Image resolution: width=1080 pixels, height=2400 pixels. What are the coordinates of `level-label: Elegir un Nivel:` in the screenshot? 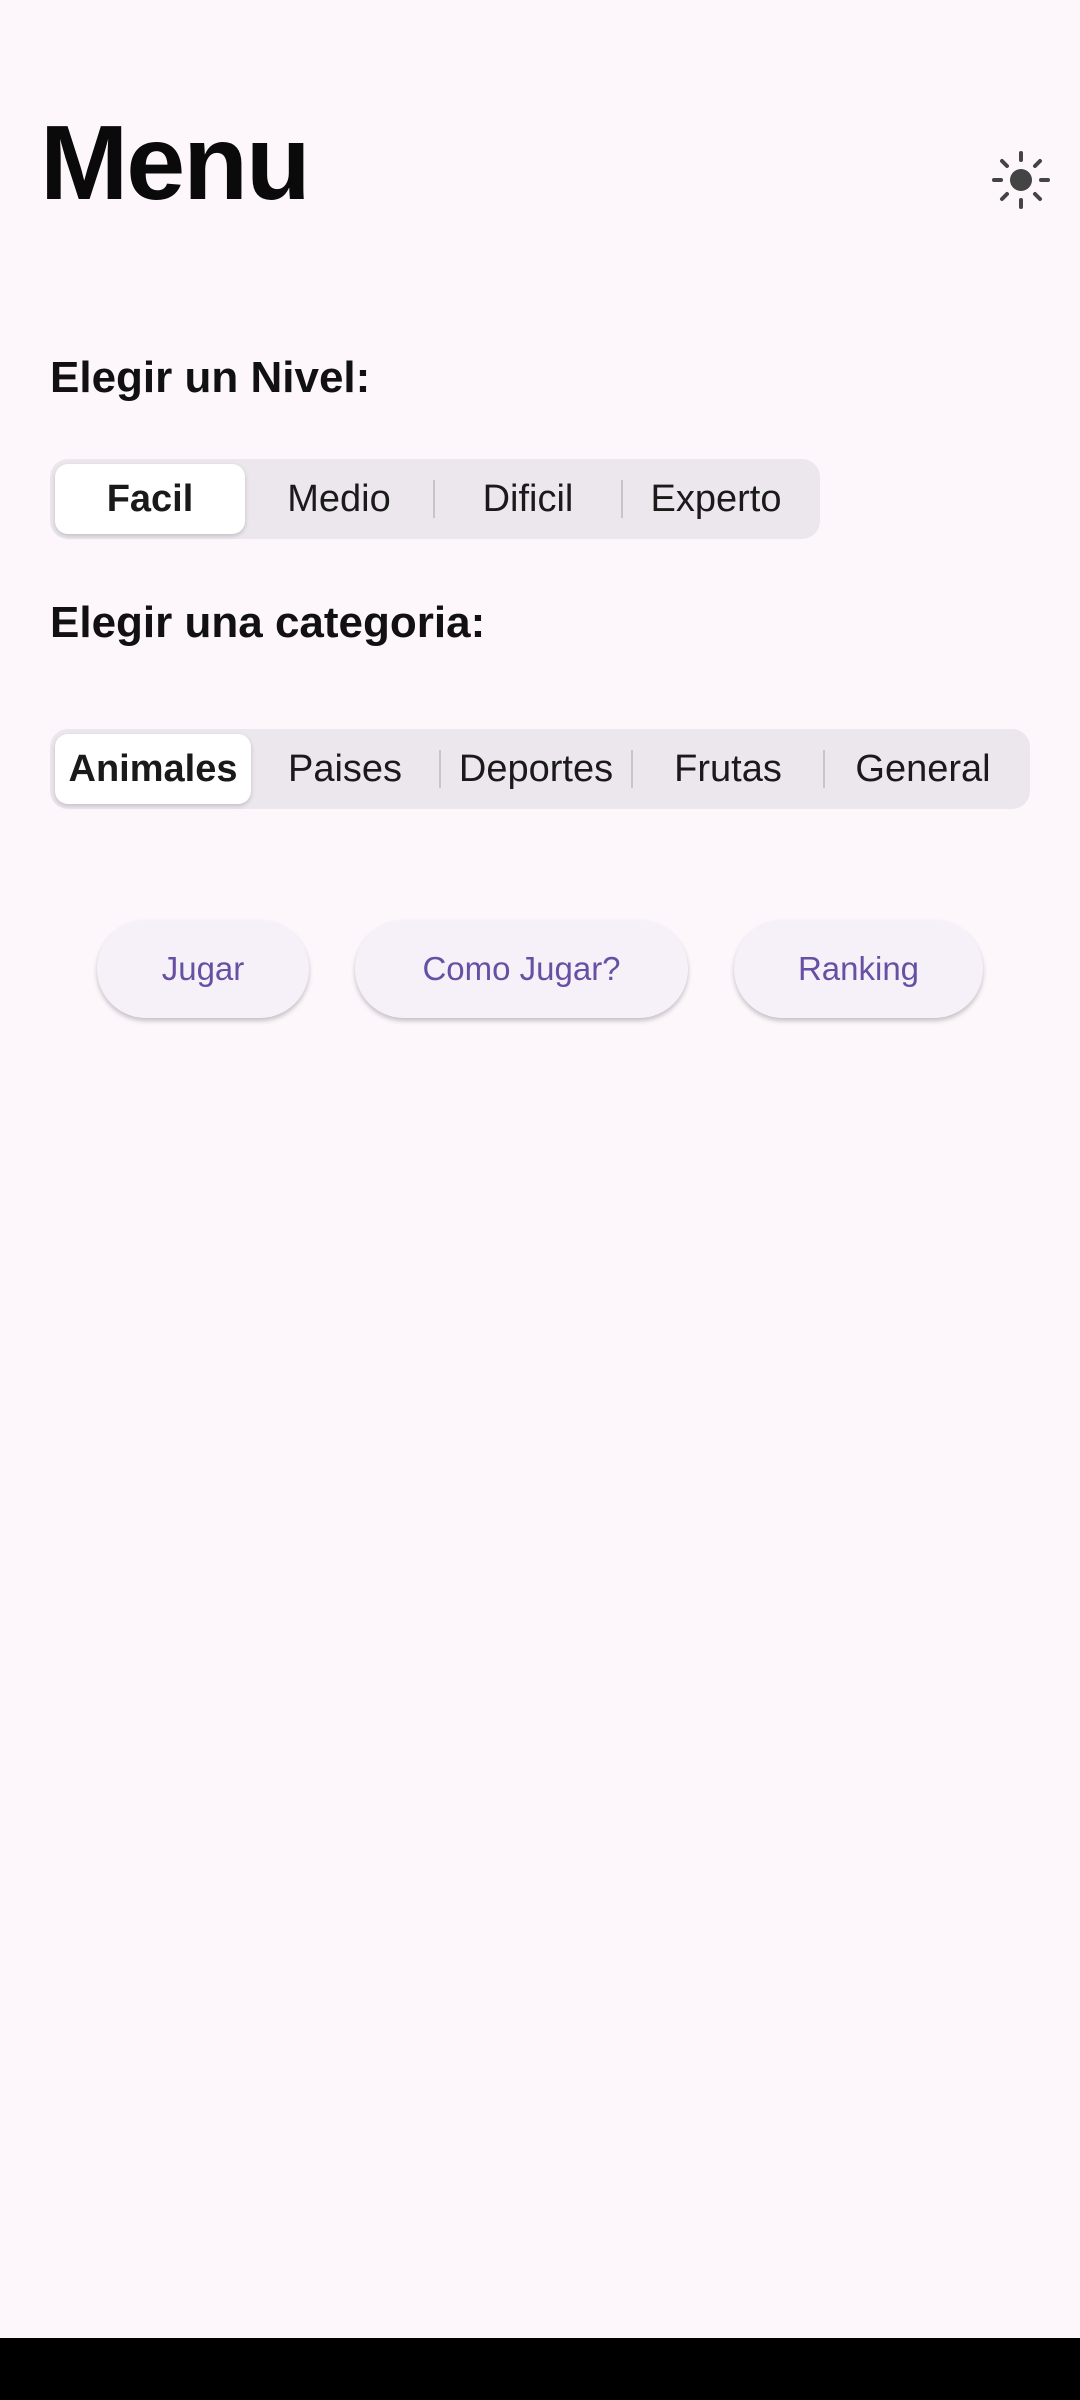 It's located at (210, 377).